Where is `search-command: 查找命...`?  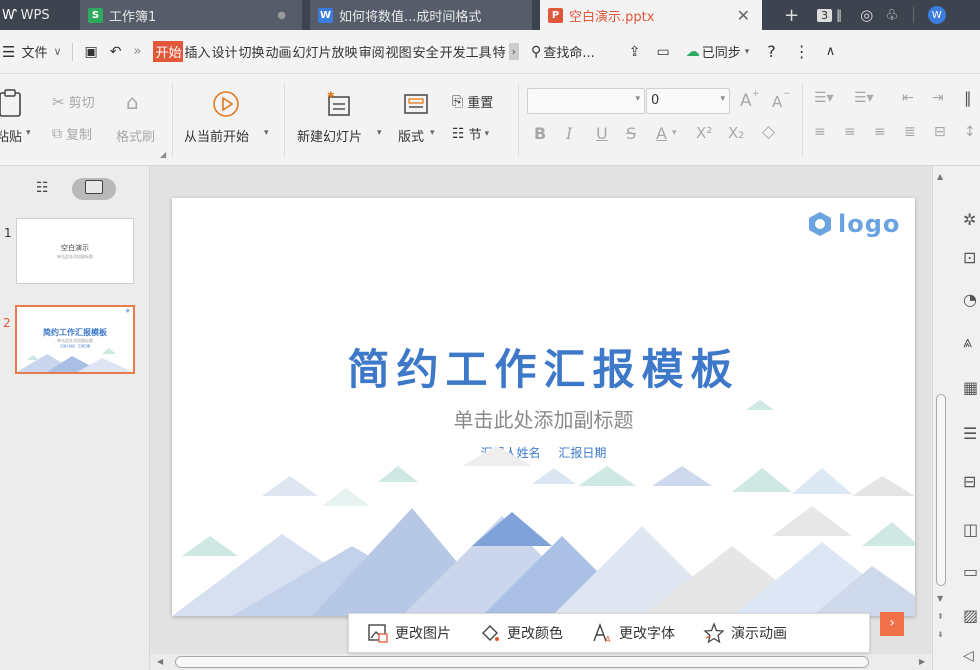
search-command: 查找命... is located at coordinates (568, 51).